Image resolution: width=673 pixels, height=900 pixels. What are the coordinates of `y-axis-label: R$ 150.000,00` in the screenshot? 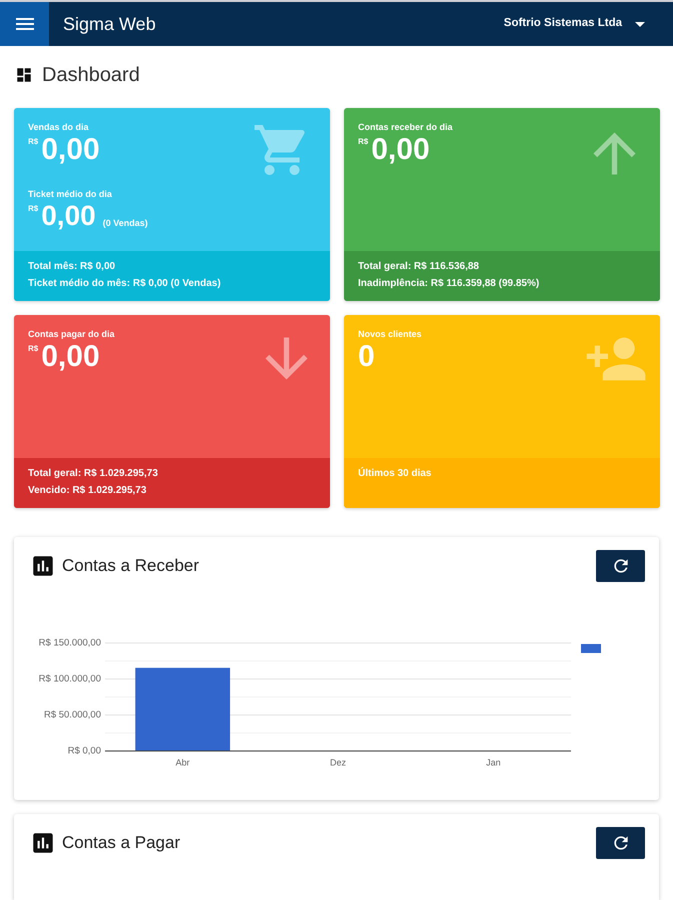 It's located at (69, 643).